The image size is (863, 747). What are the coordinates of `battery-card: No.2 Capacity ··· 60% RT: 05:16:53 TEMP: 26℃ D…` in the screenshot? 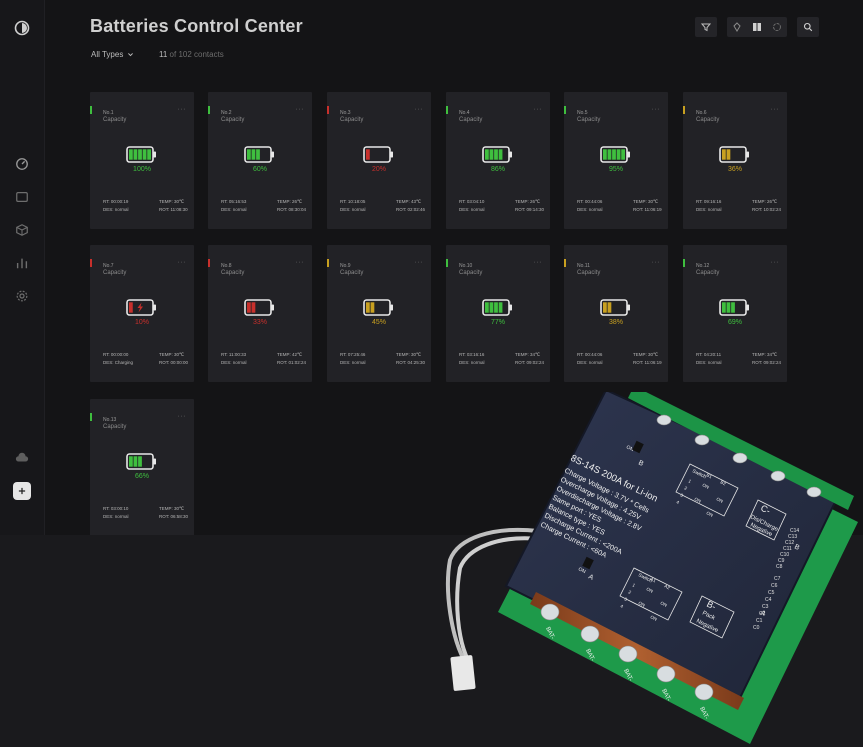 It's located at (260, 160).